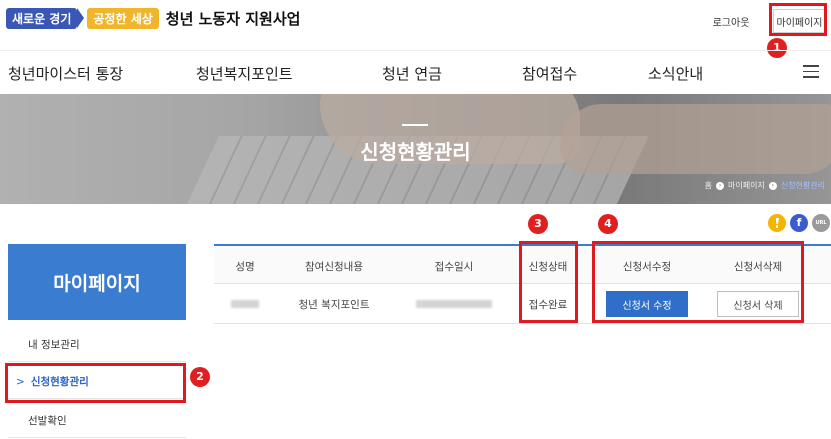  I want to click on logout-button: 로그아웃, so click(731, 21).